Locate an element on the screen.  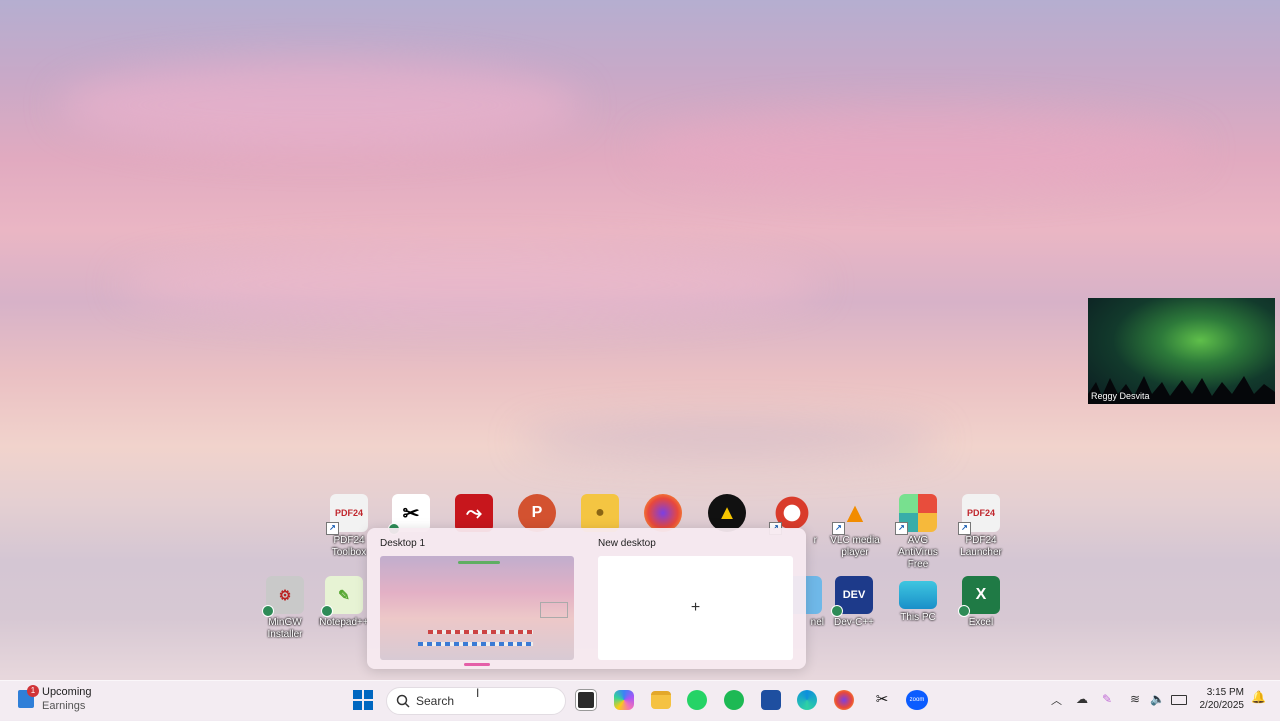
desktop-icon-excel: X Excel is located at coordinates (981, 602).